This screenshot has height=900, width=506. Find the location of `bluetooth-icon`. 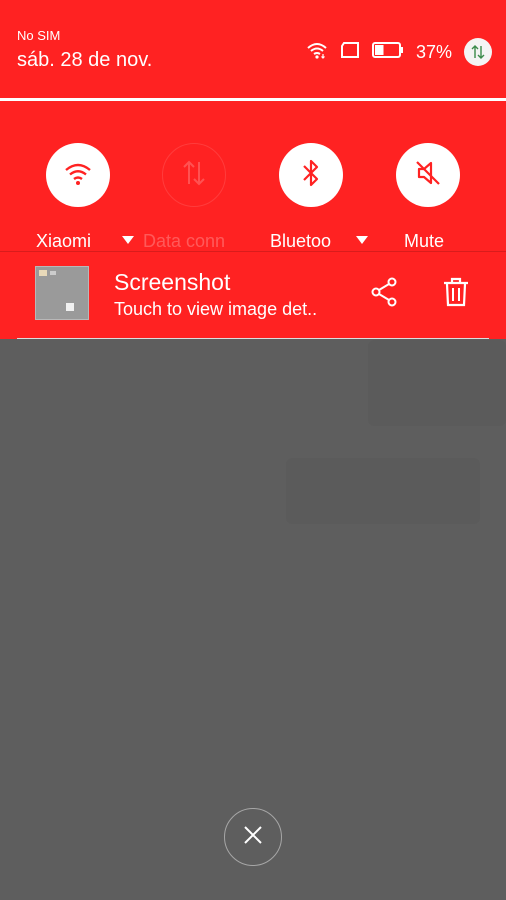

bluetooth-icon is located at coordinates (311, 175).